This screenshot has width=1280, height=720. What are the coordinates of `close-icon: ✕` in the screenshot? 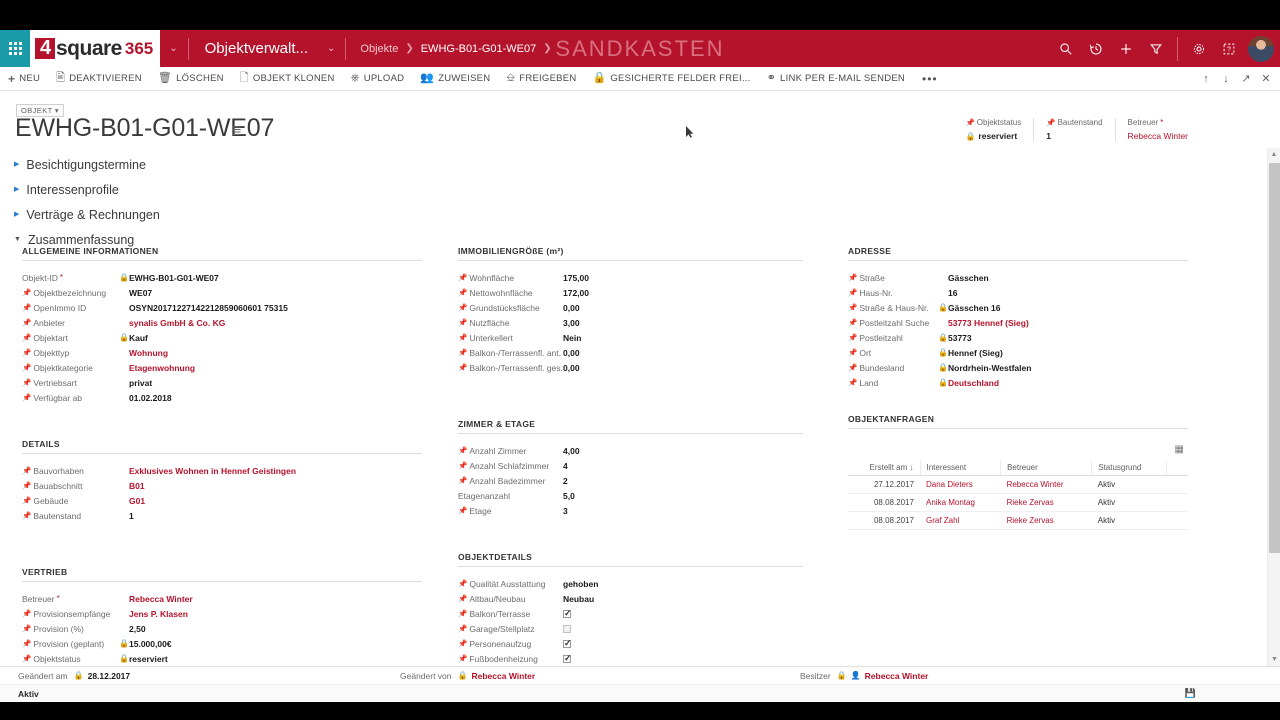 It's located at (1266, 79).